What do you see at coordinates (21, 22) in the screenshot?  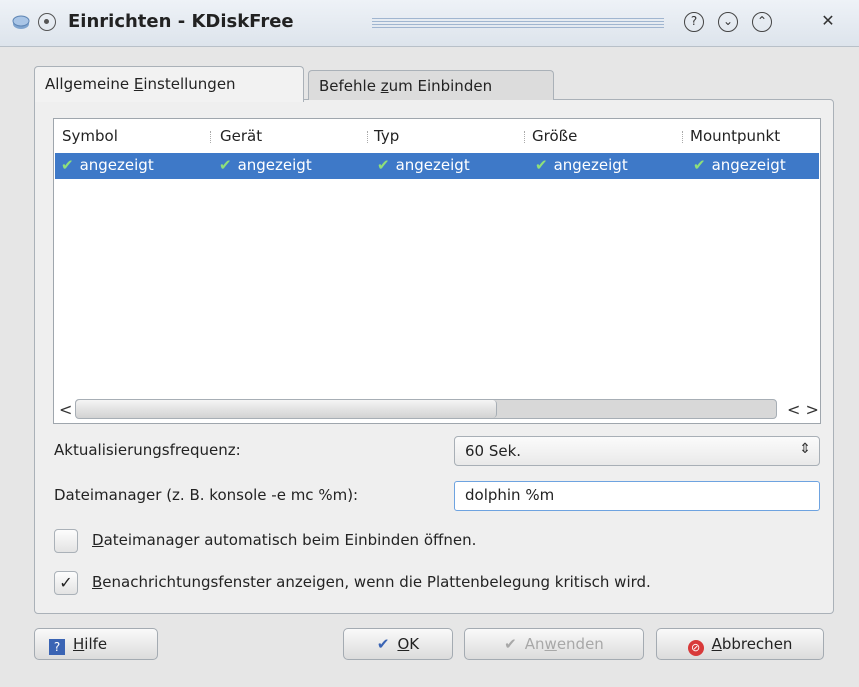 I see `app-icon` at bounding box center [21, 22].